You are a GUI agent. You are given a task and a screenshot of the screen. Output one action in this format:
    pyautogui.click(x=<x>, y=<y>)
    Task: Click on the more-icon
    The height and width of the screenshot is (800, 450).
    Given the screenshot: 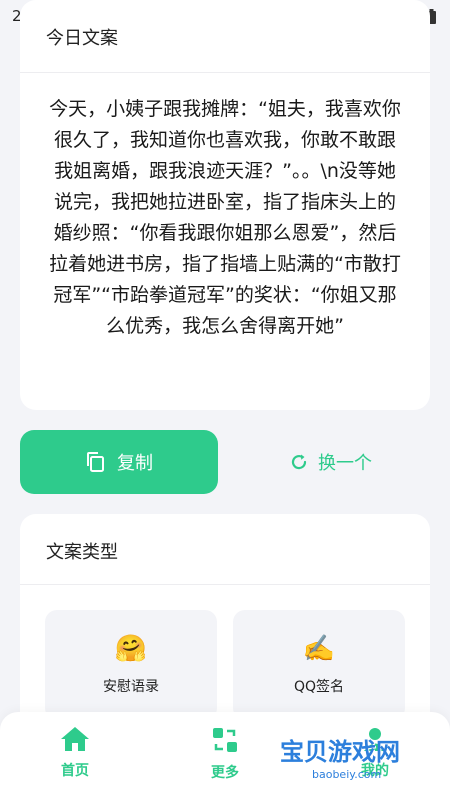 What is the action you would take?
    pyautogui.click(x=225, y=740)
    